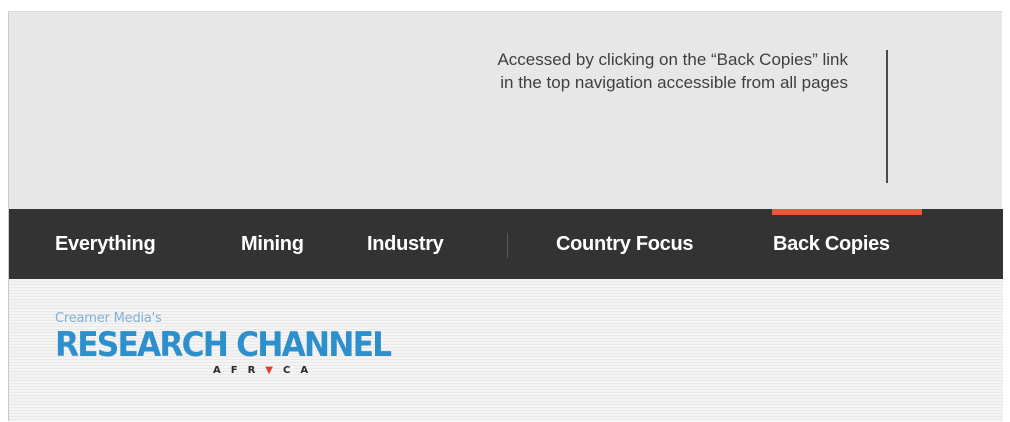 The image size is (1010, 422). What do you see at coordinates (105, 244) in the screenshot?
I see `nav-item-everything: Everything` at bounding box center [105, 244].